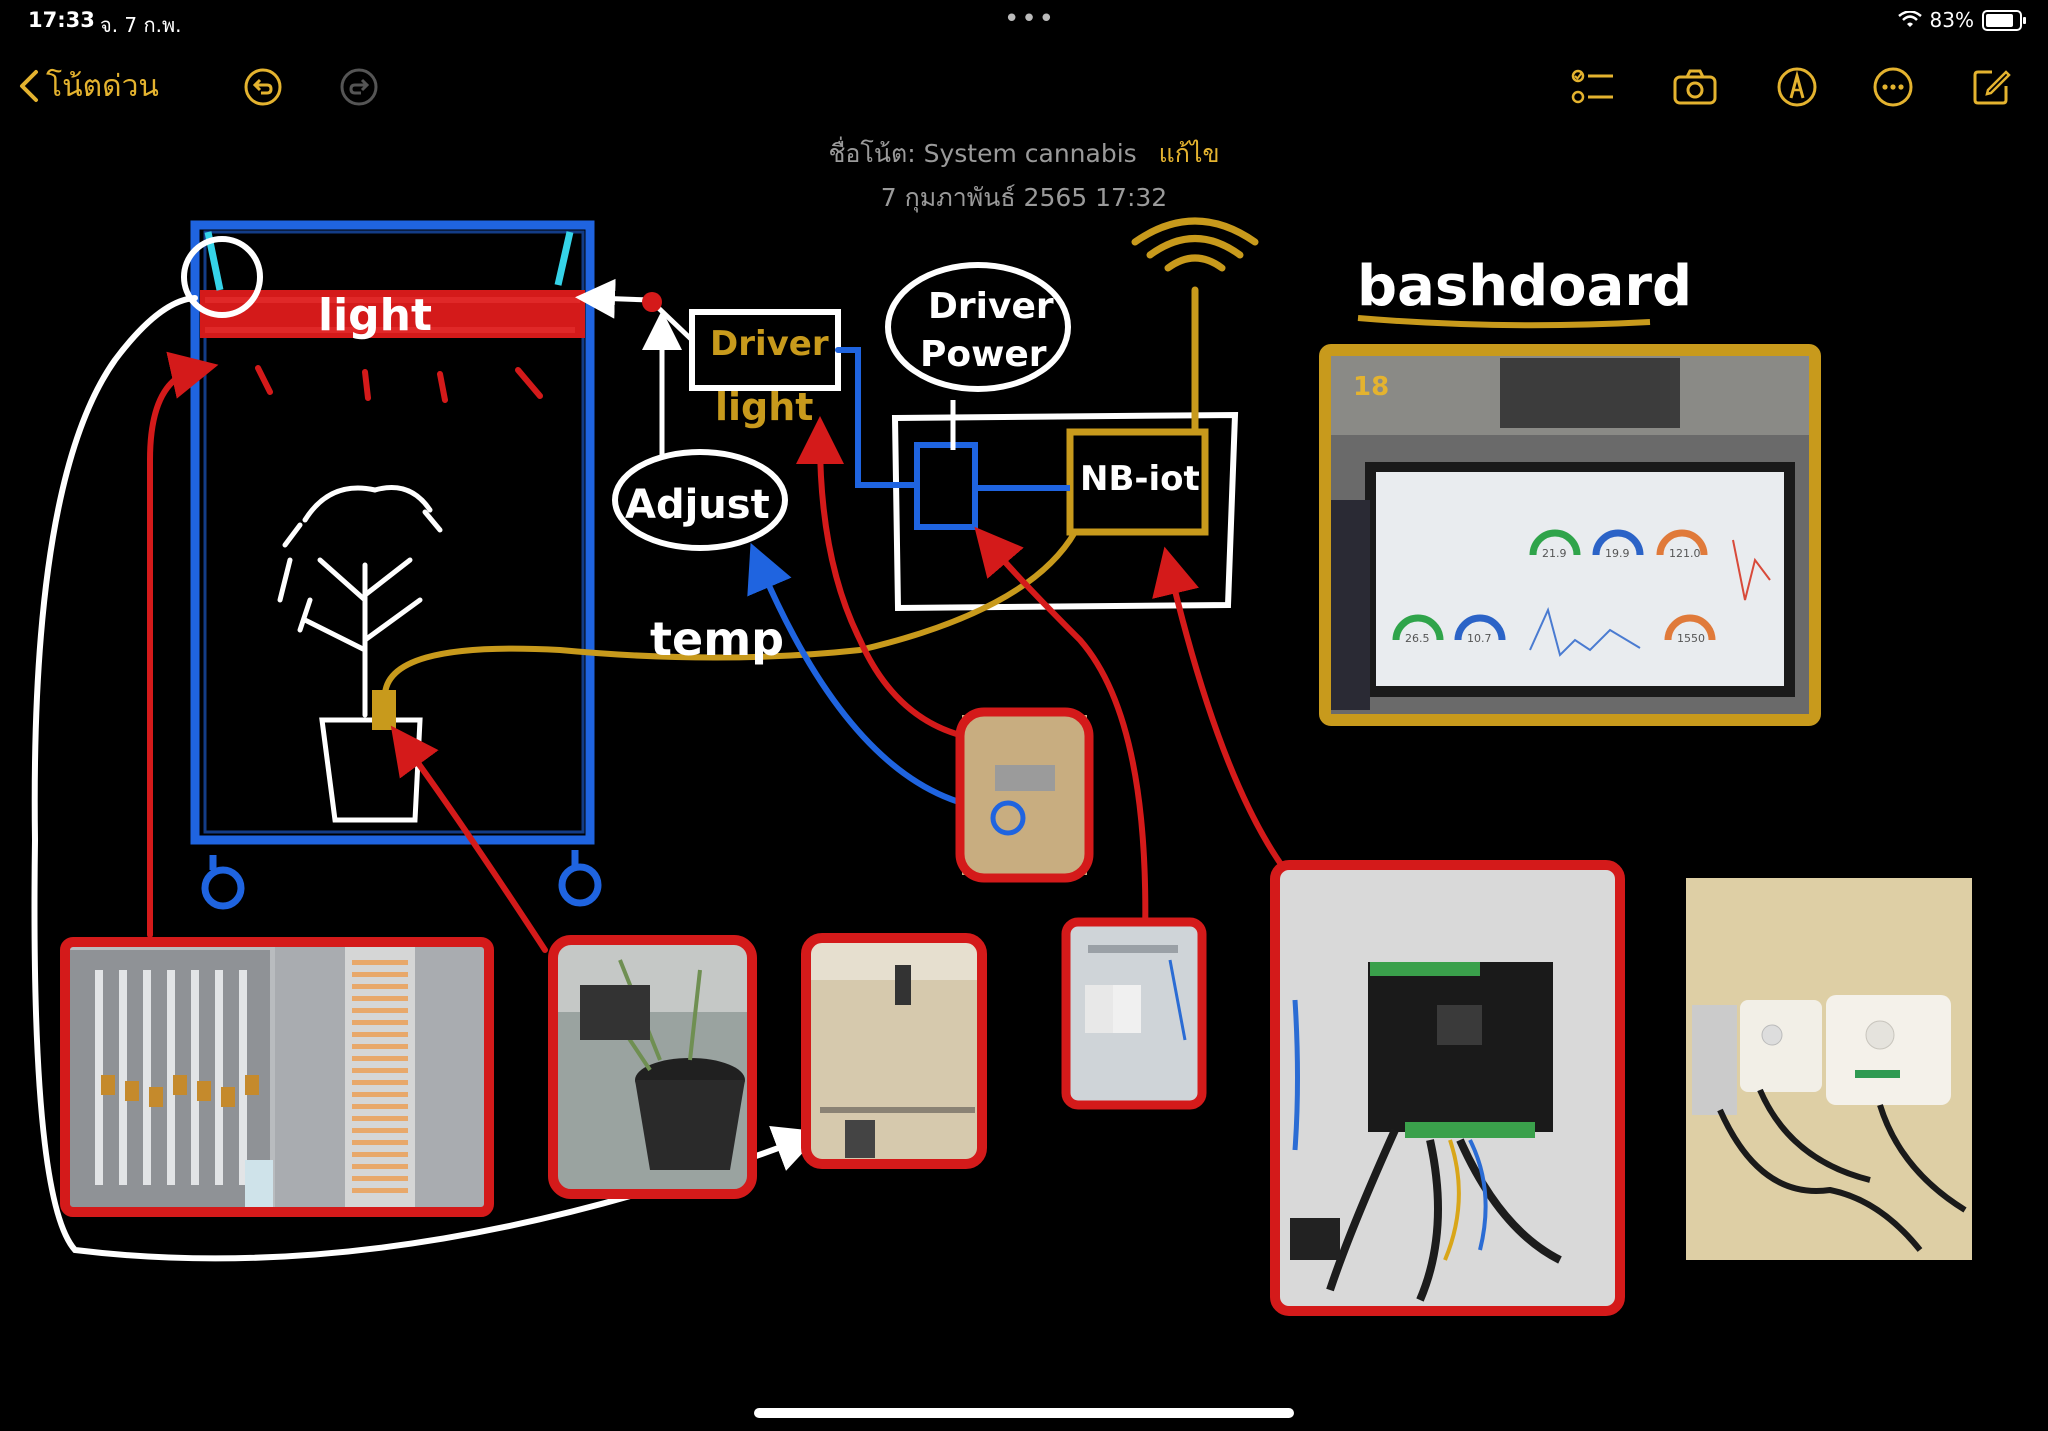 This screenshot has height=1431, width=2048. Describe the element at coordinates (1134, 1013) in the screenshot. I see `breaker-panel-photo` at that location.